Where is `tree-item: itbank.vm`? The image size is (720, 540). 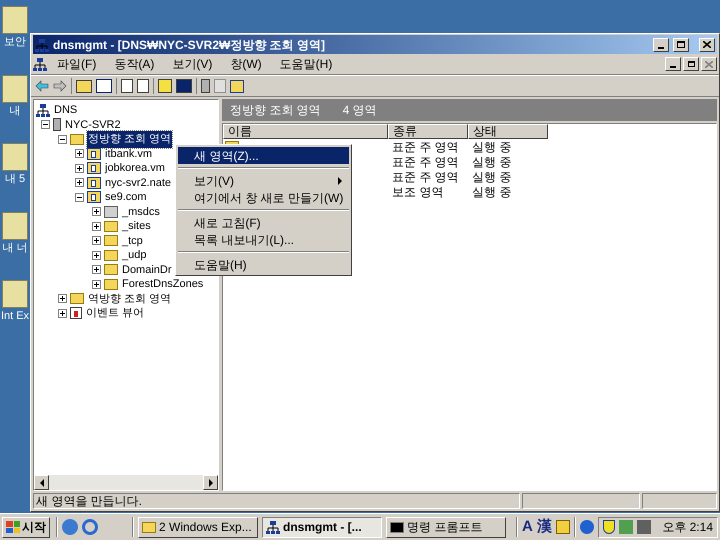
tree-item: itbank.vm is located at coordinates (129, 154).